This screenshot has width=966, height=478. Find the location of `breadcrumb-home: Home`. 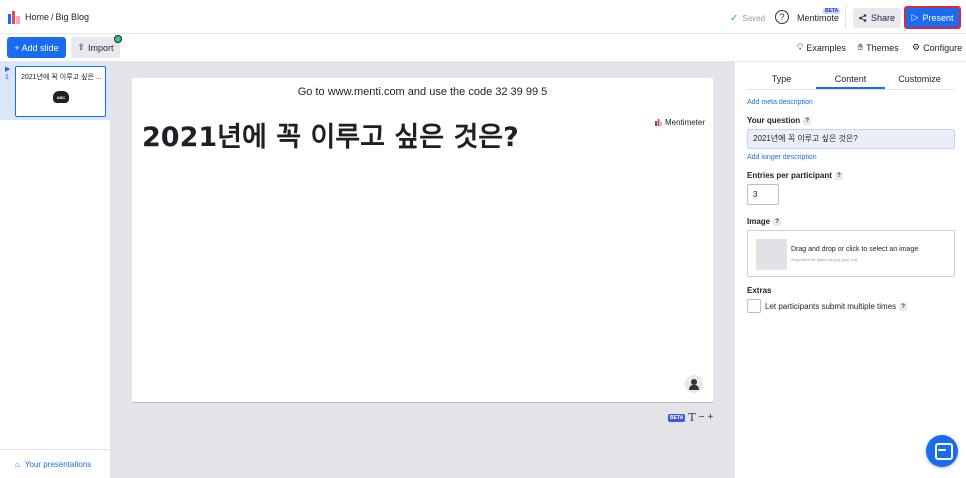

breadcrumb-home: Home is located at coordinates (37, 17).